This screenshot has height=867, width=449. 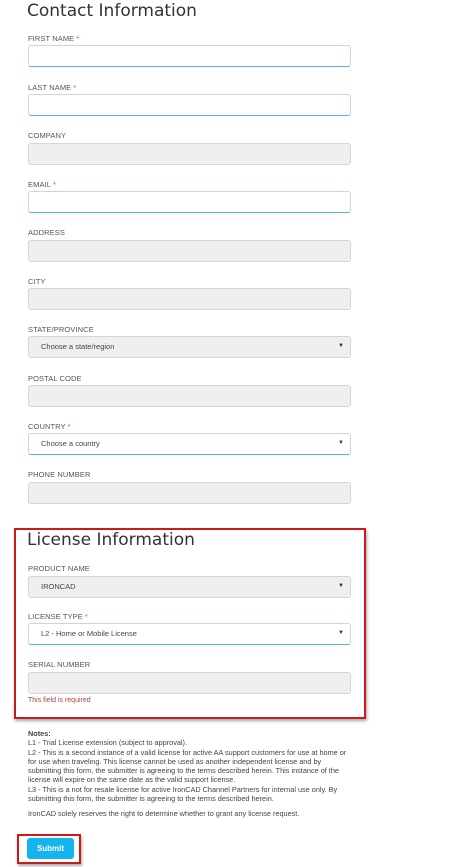 I want to click on notes-title: Notes:, so click(x=39, y=733).